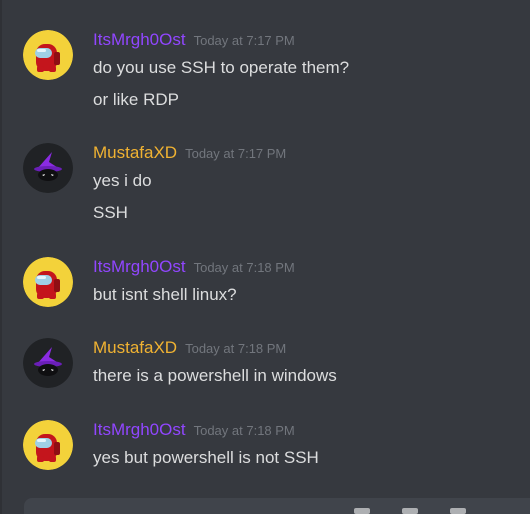  Describe the element at coordinates (206, 457) in the screenshot. I see `message-text: yes but powershell is not SSH` at that location.